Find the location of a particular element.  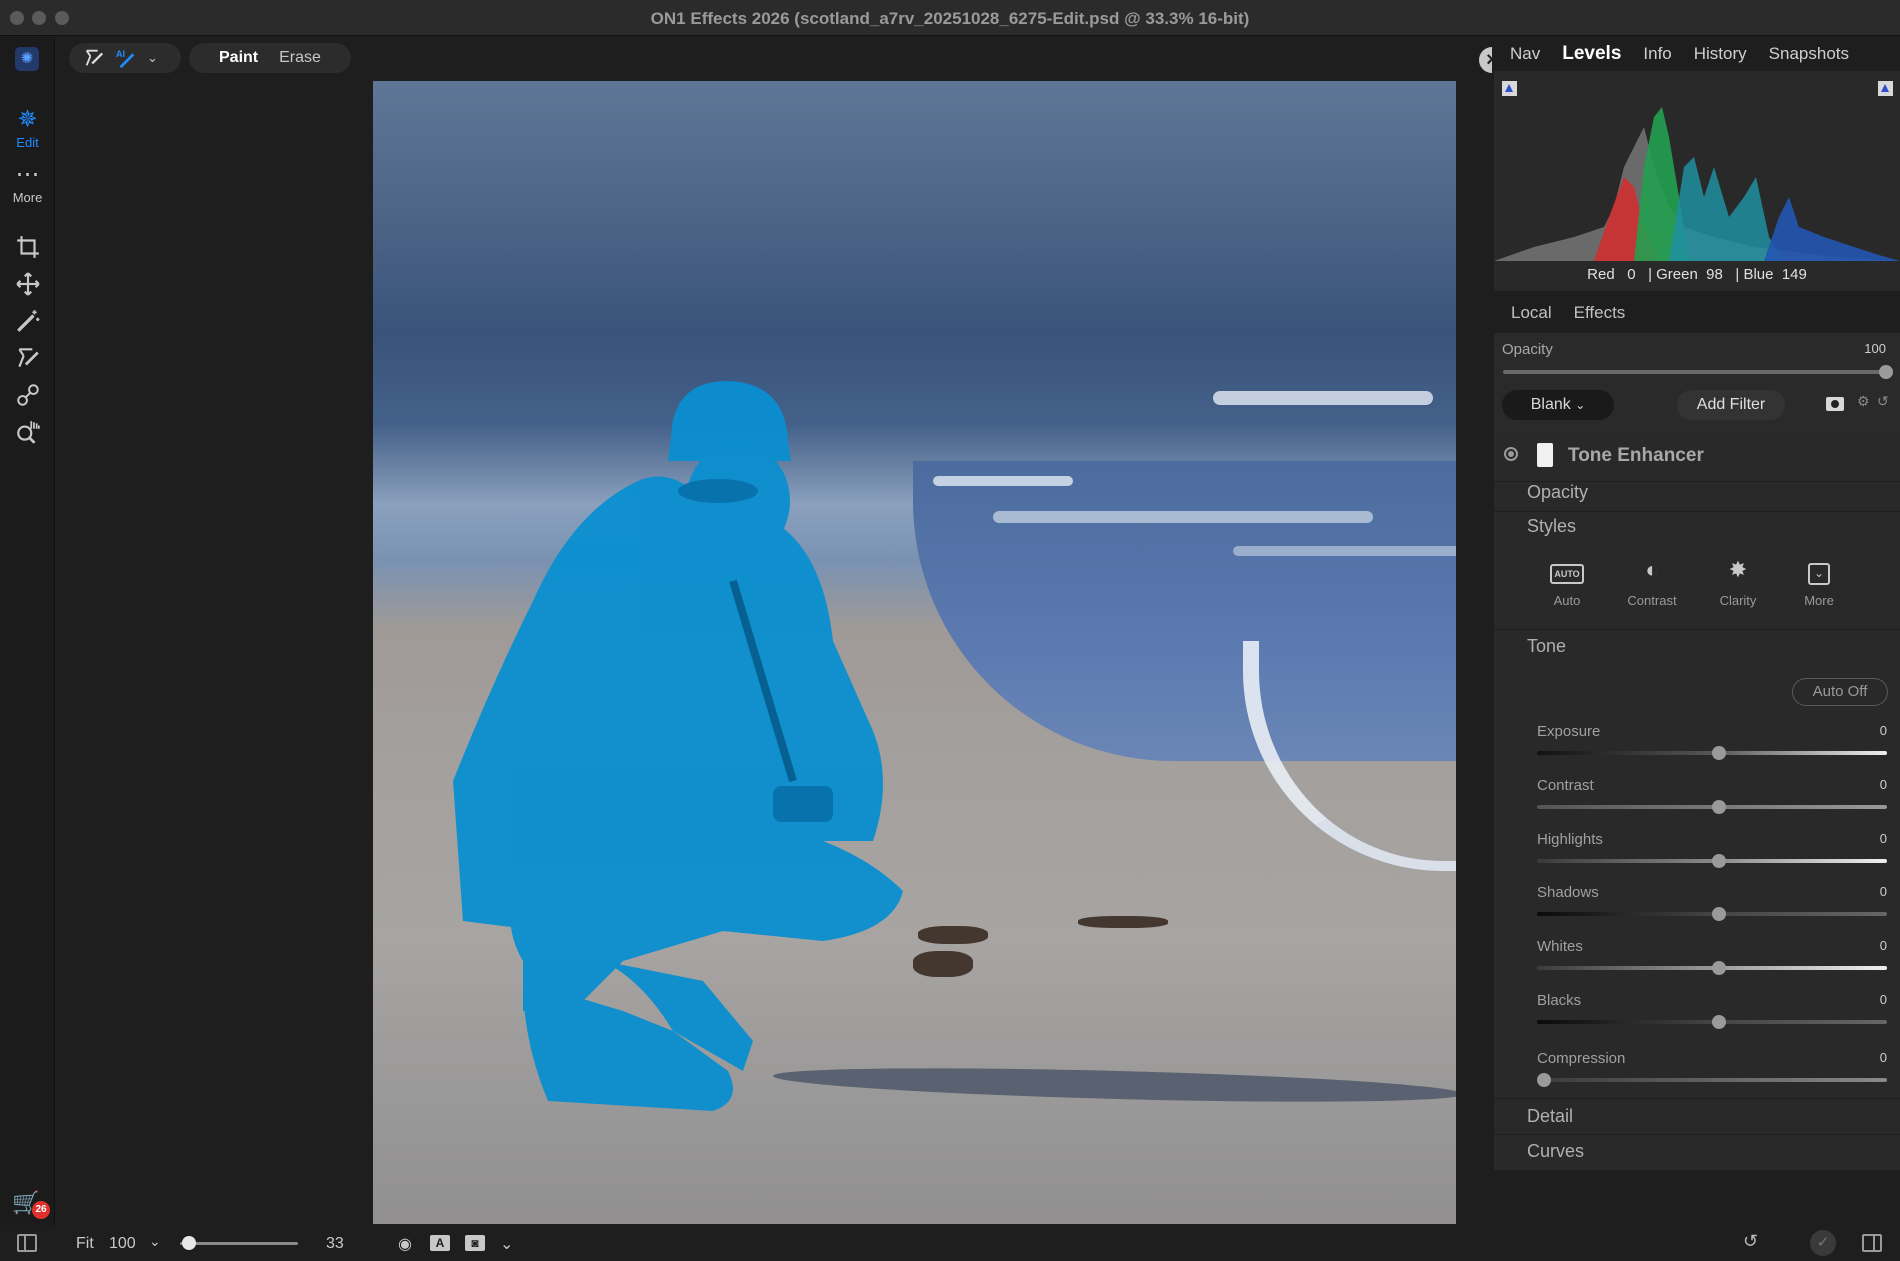

style-auto-button: AUTO Auto is located at coordinates (1567, 581).